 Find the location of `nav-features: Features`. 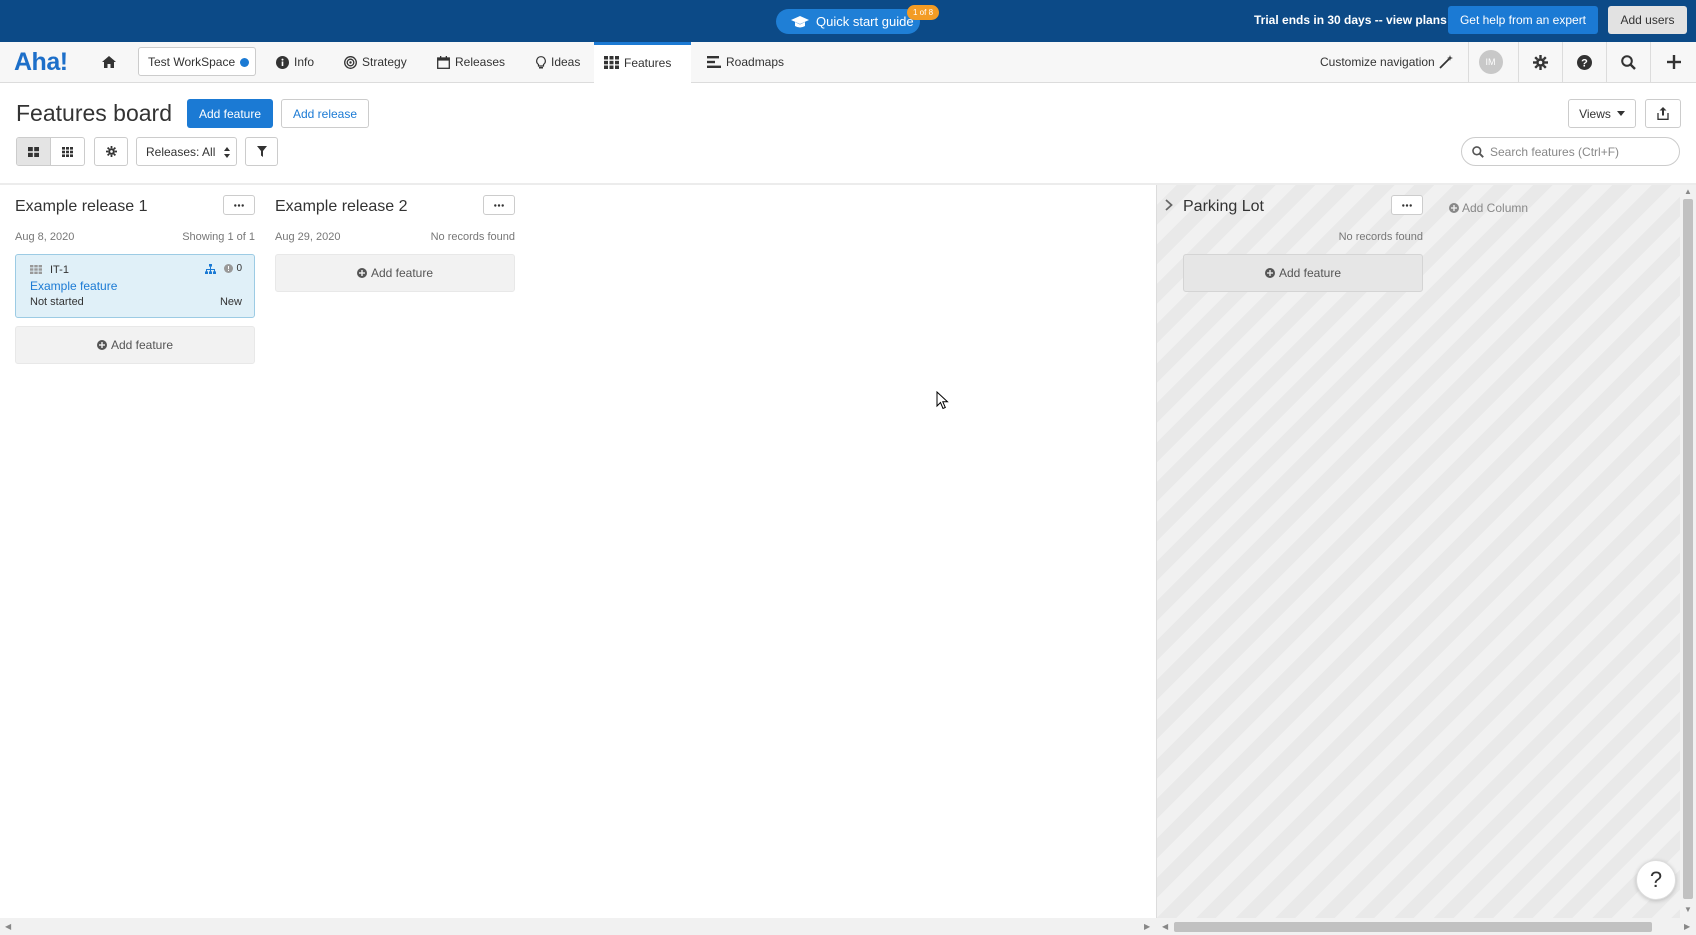

nav-features: Features is located at coordinates (642, 62).